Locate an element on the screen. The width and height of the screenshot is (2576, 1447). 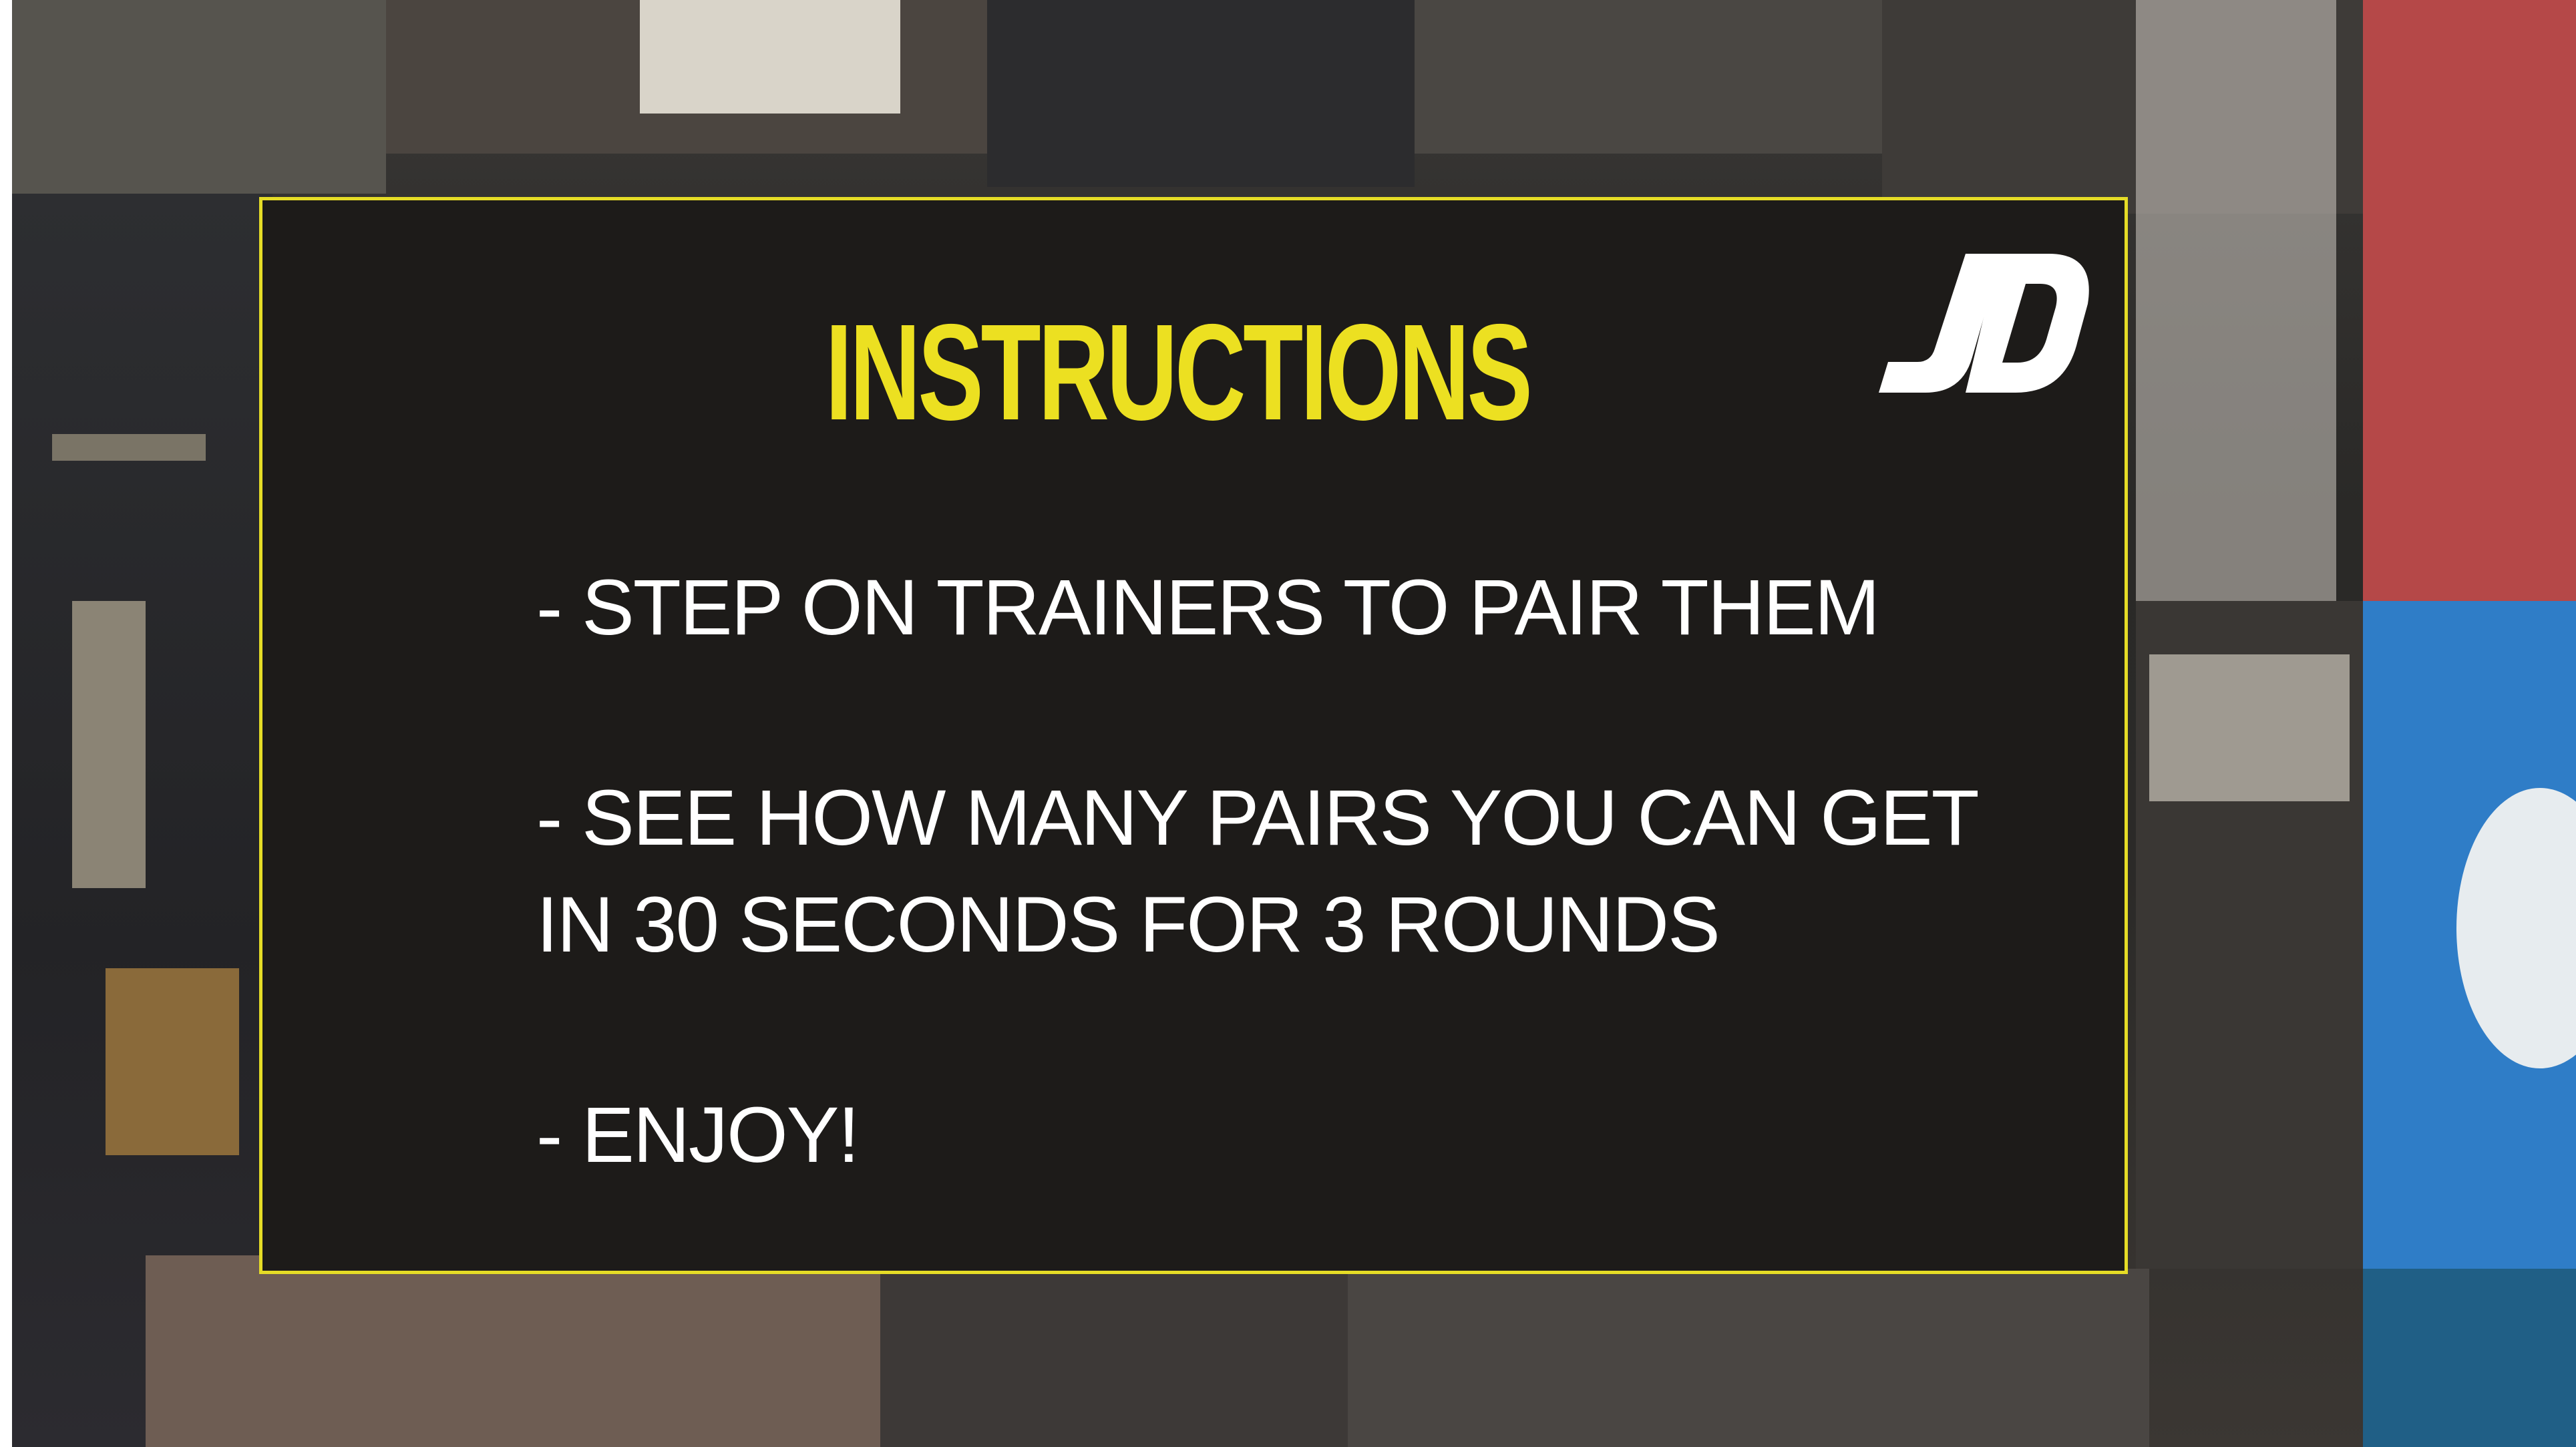
instruction-line-2: - SEE HOW MANY PAIRS YOU CAN GET is located at coordinates (1258, 818).